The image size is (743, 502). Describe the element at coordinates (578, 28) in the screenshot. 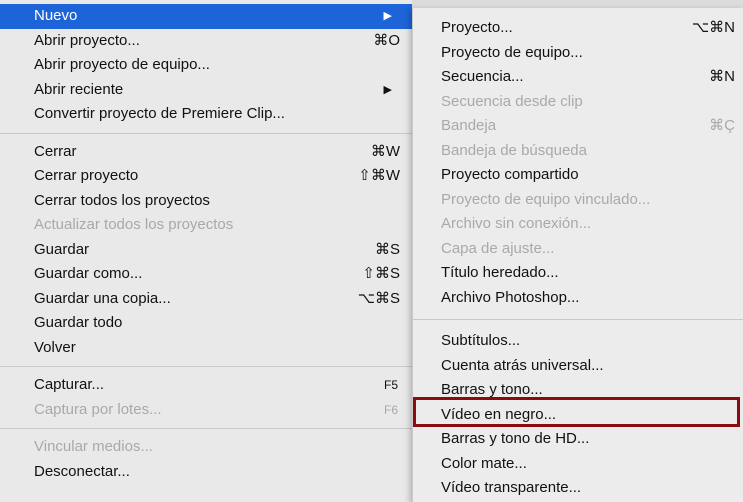

I see `submenu-item-proyecto: Proyecto... ⌥⌘N` at that location.